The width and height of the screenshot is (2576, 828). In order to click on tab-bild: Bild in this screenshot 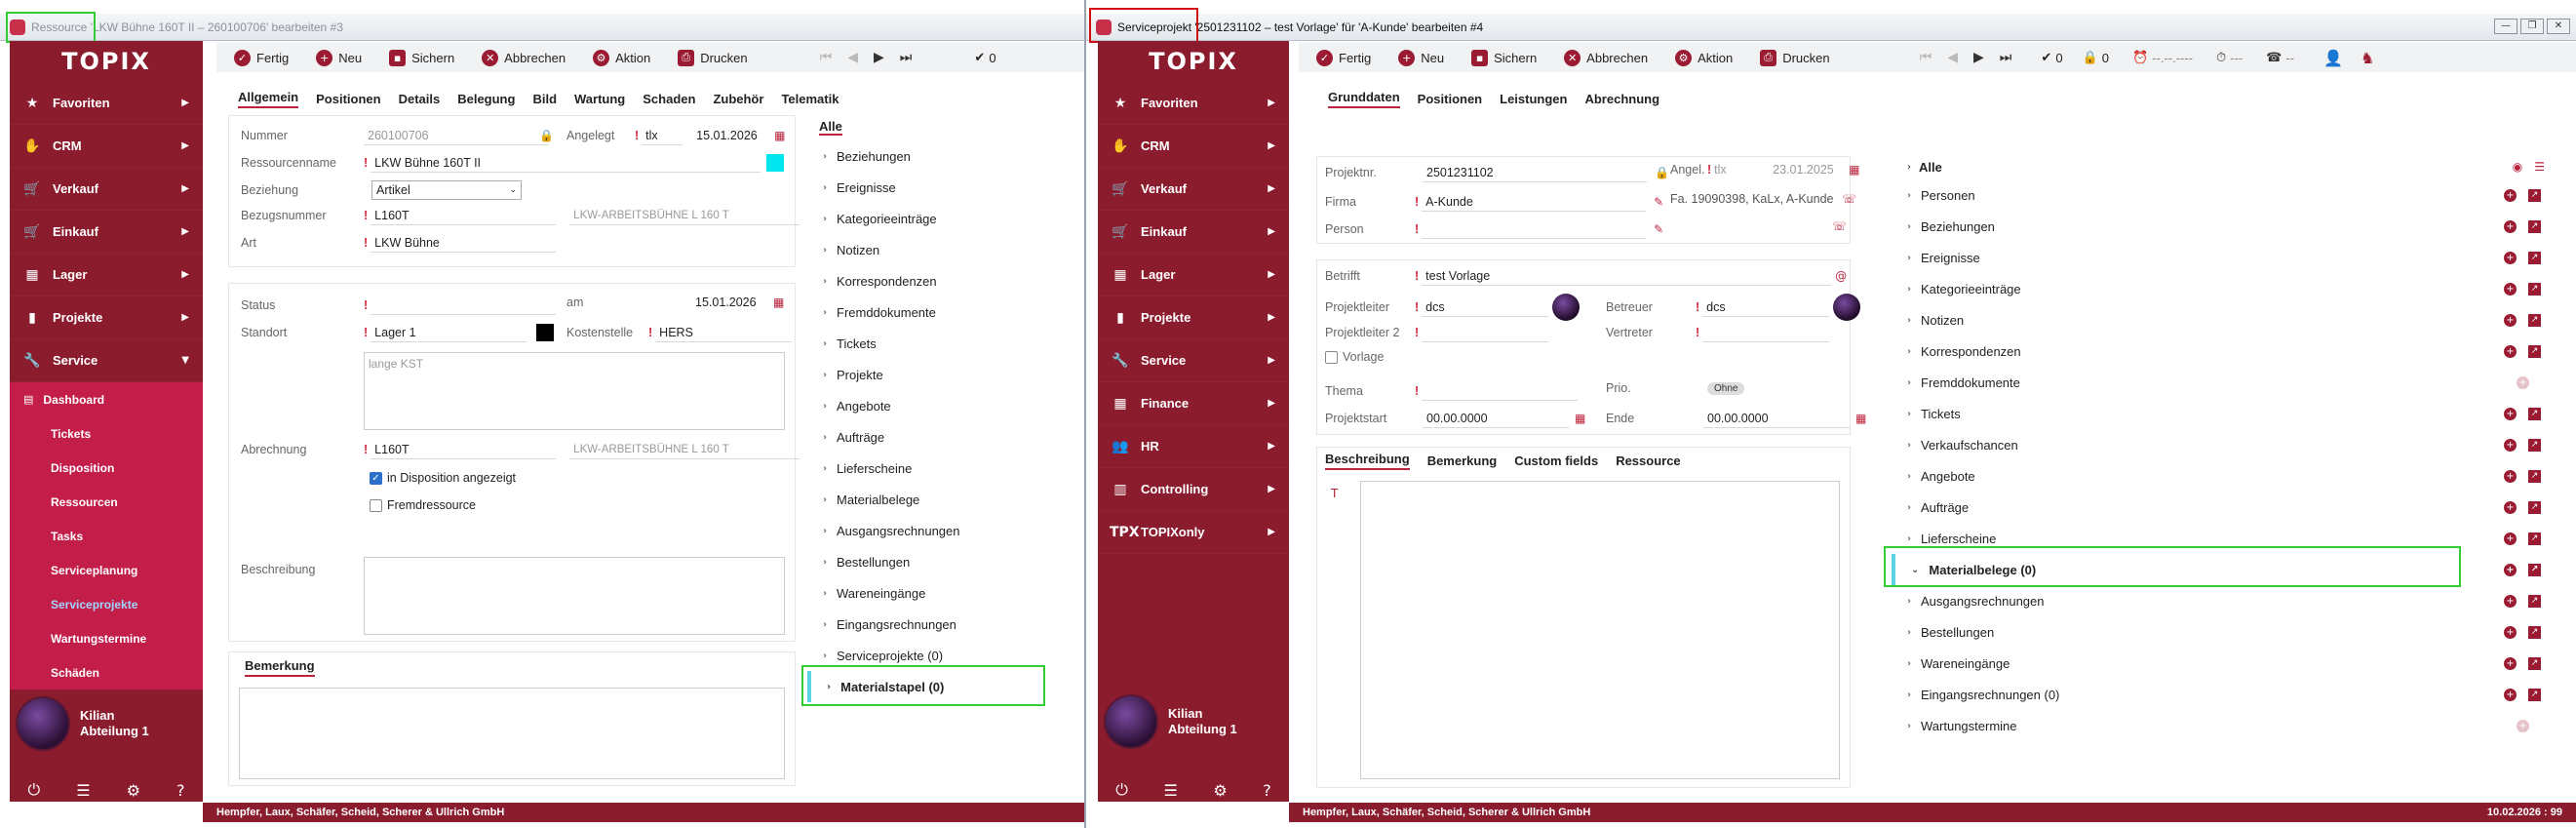, I will do `click(544, 99)`.